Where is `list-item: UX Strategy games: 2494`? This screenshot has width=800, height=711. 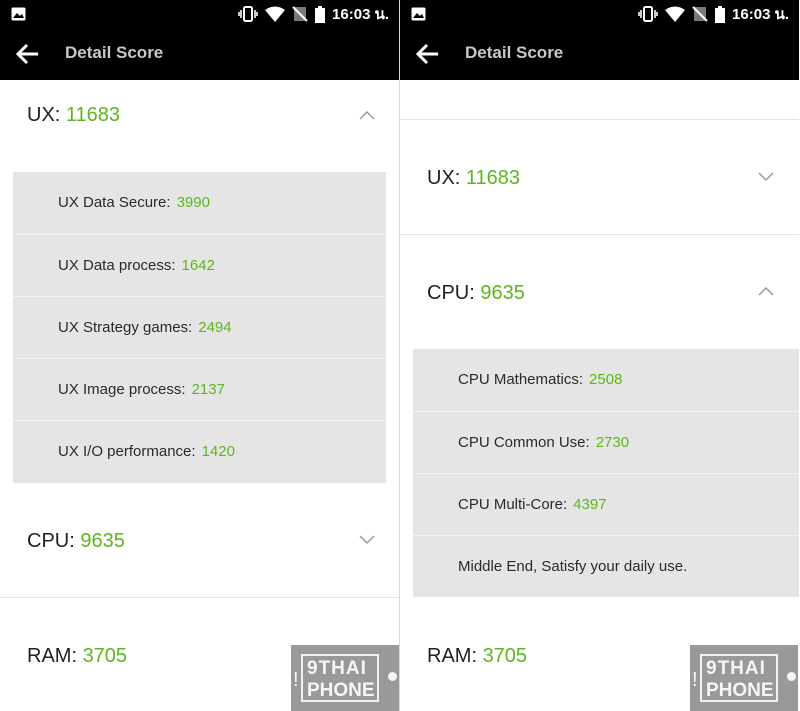
list-item: UX Strategy games: 2494 is located at coordinates (199, 327).